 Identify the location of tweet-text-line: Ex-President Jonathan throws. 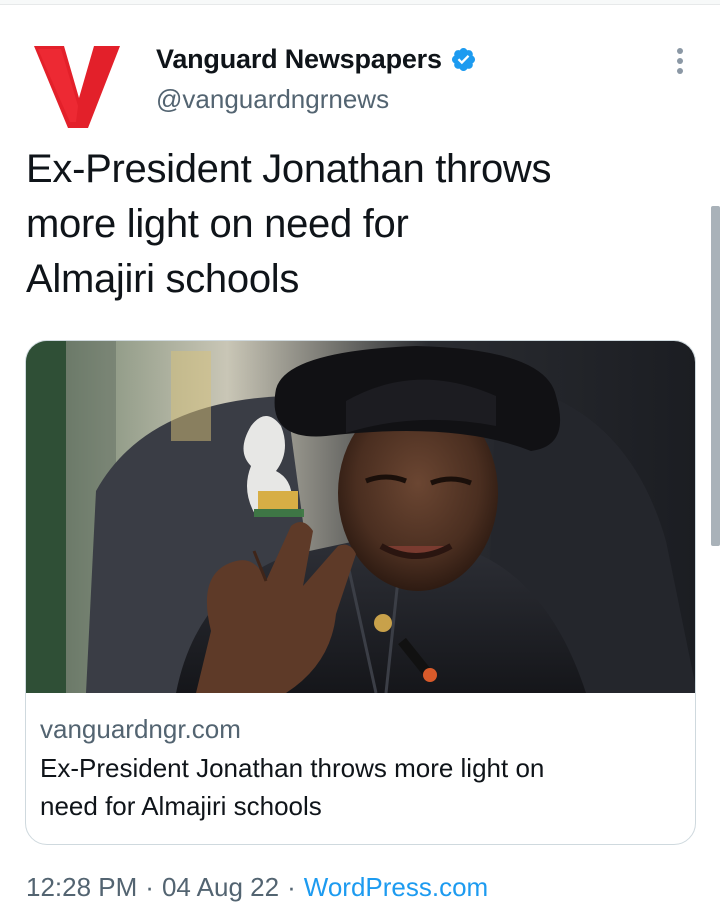
(289, 169).